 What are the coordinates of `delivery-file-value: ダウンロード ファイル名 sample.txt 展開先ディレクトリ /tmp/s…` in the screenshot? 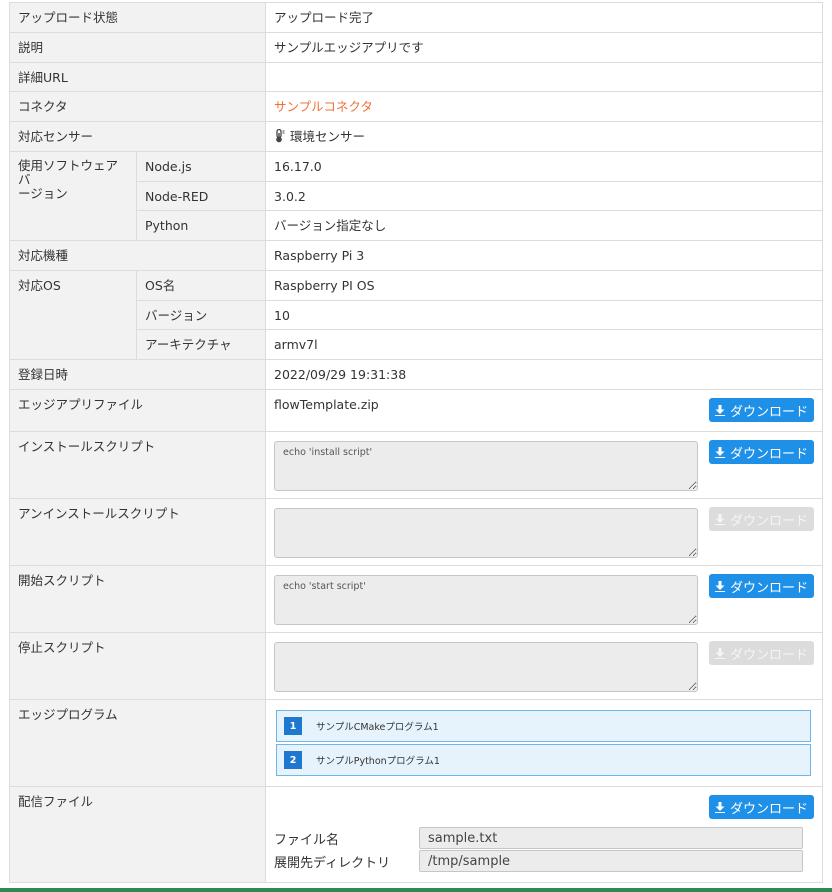 It's located at (544, 834).